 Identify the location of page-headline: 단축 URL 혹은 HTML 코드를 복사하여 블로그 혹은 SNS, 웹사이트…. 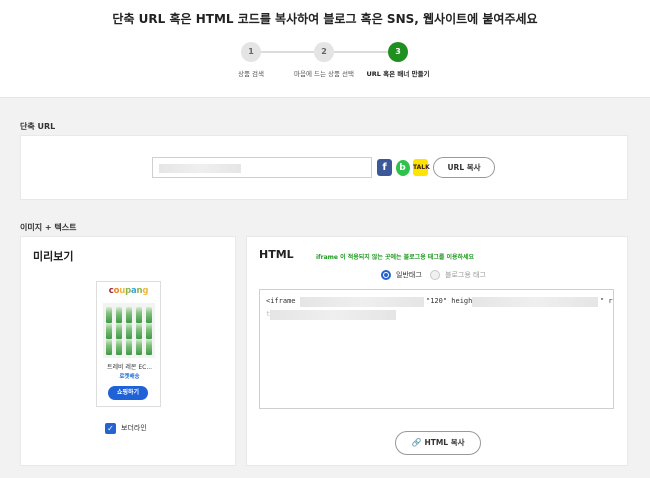
(325, 19).